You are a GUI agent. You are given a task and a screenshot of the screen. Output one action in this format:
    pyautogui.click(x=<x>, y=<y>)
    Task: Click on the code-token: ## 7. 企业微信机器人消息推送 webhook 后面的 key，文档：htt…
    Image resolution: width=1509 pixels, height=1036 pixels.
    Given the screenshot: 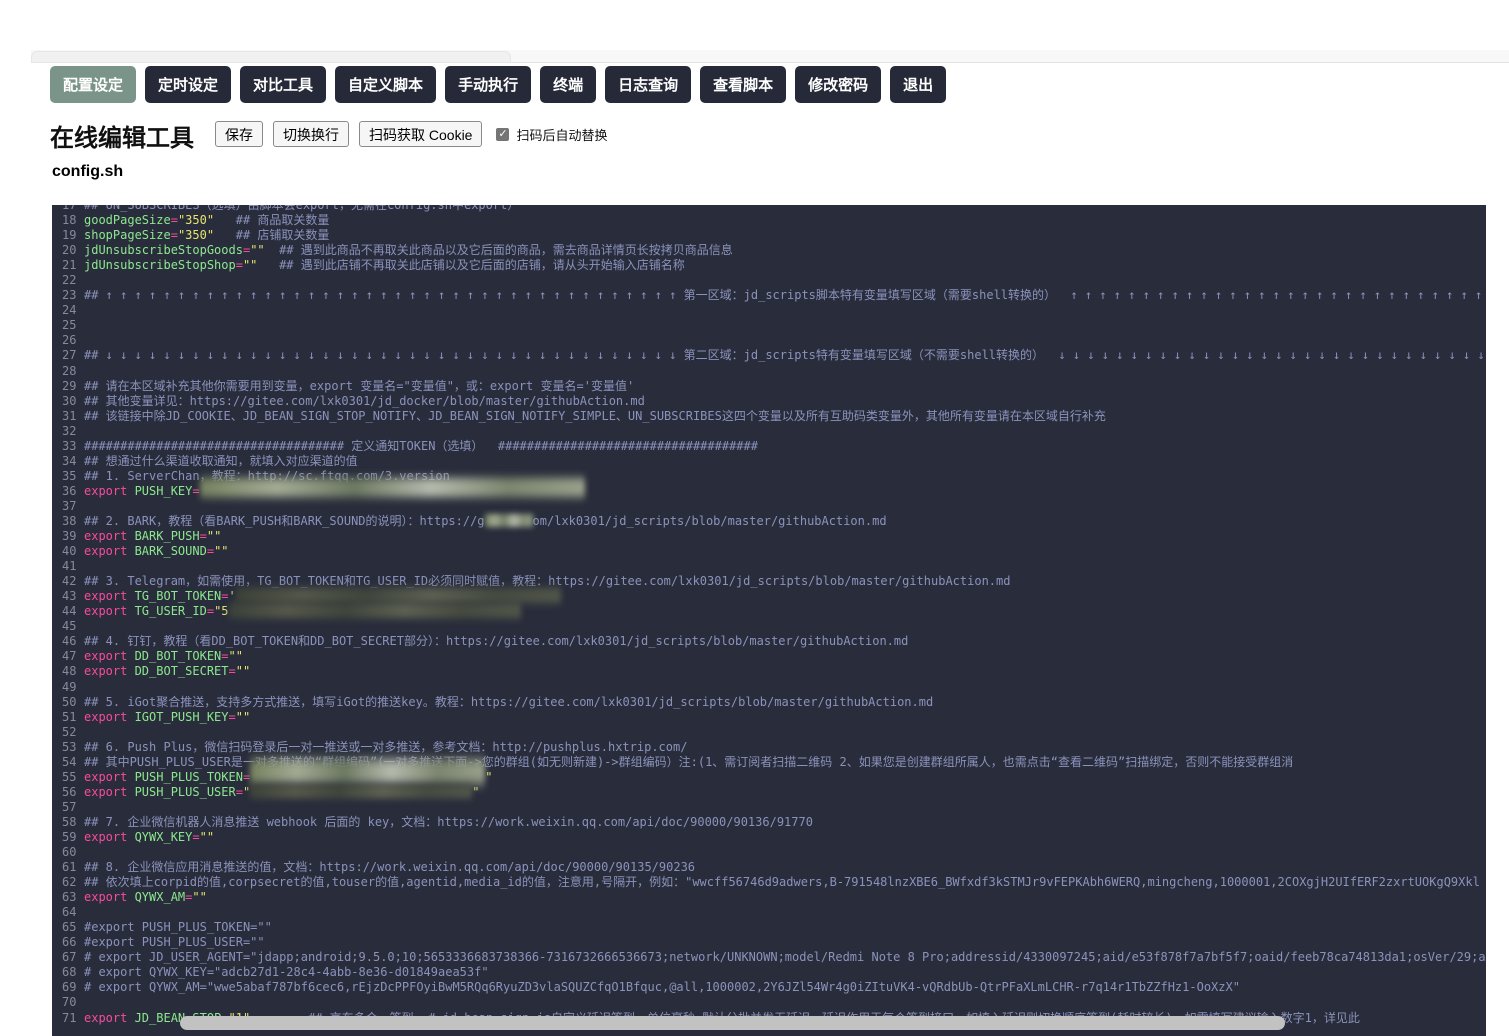 What is the action you would take?
    pyautogui.click(x=448, y=821)
    